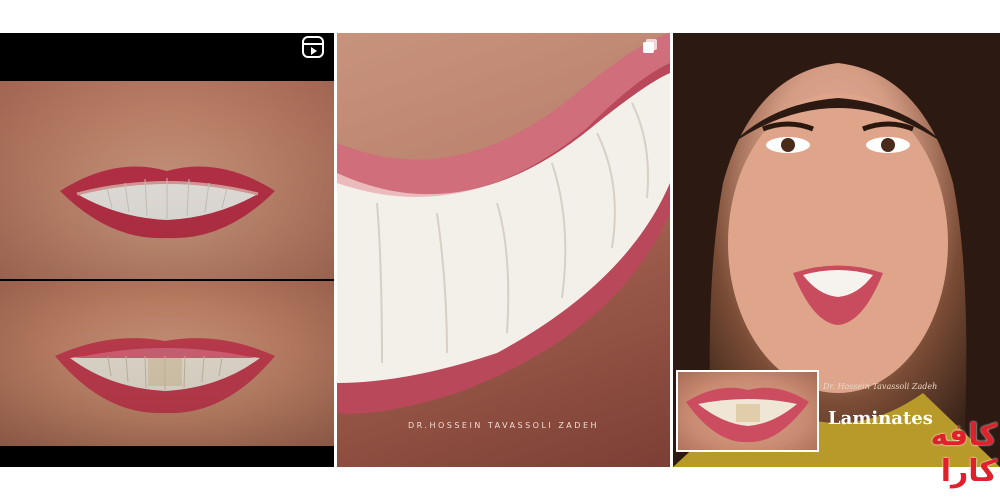 The width and height of the screenshot is (1000, 500). Describe the element at coordinates (880, 386) in the screenshot. I see `doctor-signature-script: Dr. Hossein Tavassoli Zadeh` at that location.